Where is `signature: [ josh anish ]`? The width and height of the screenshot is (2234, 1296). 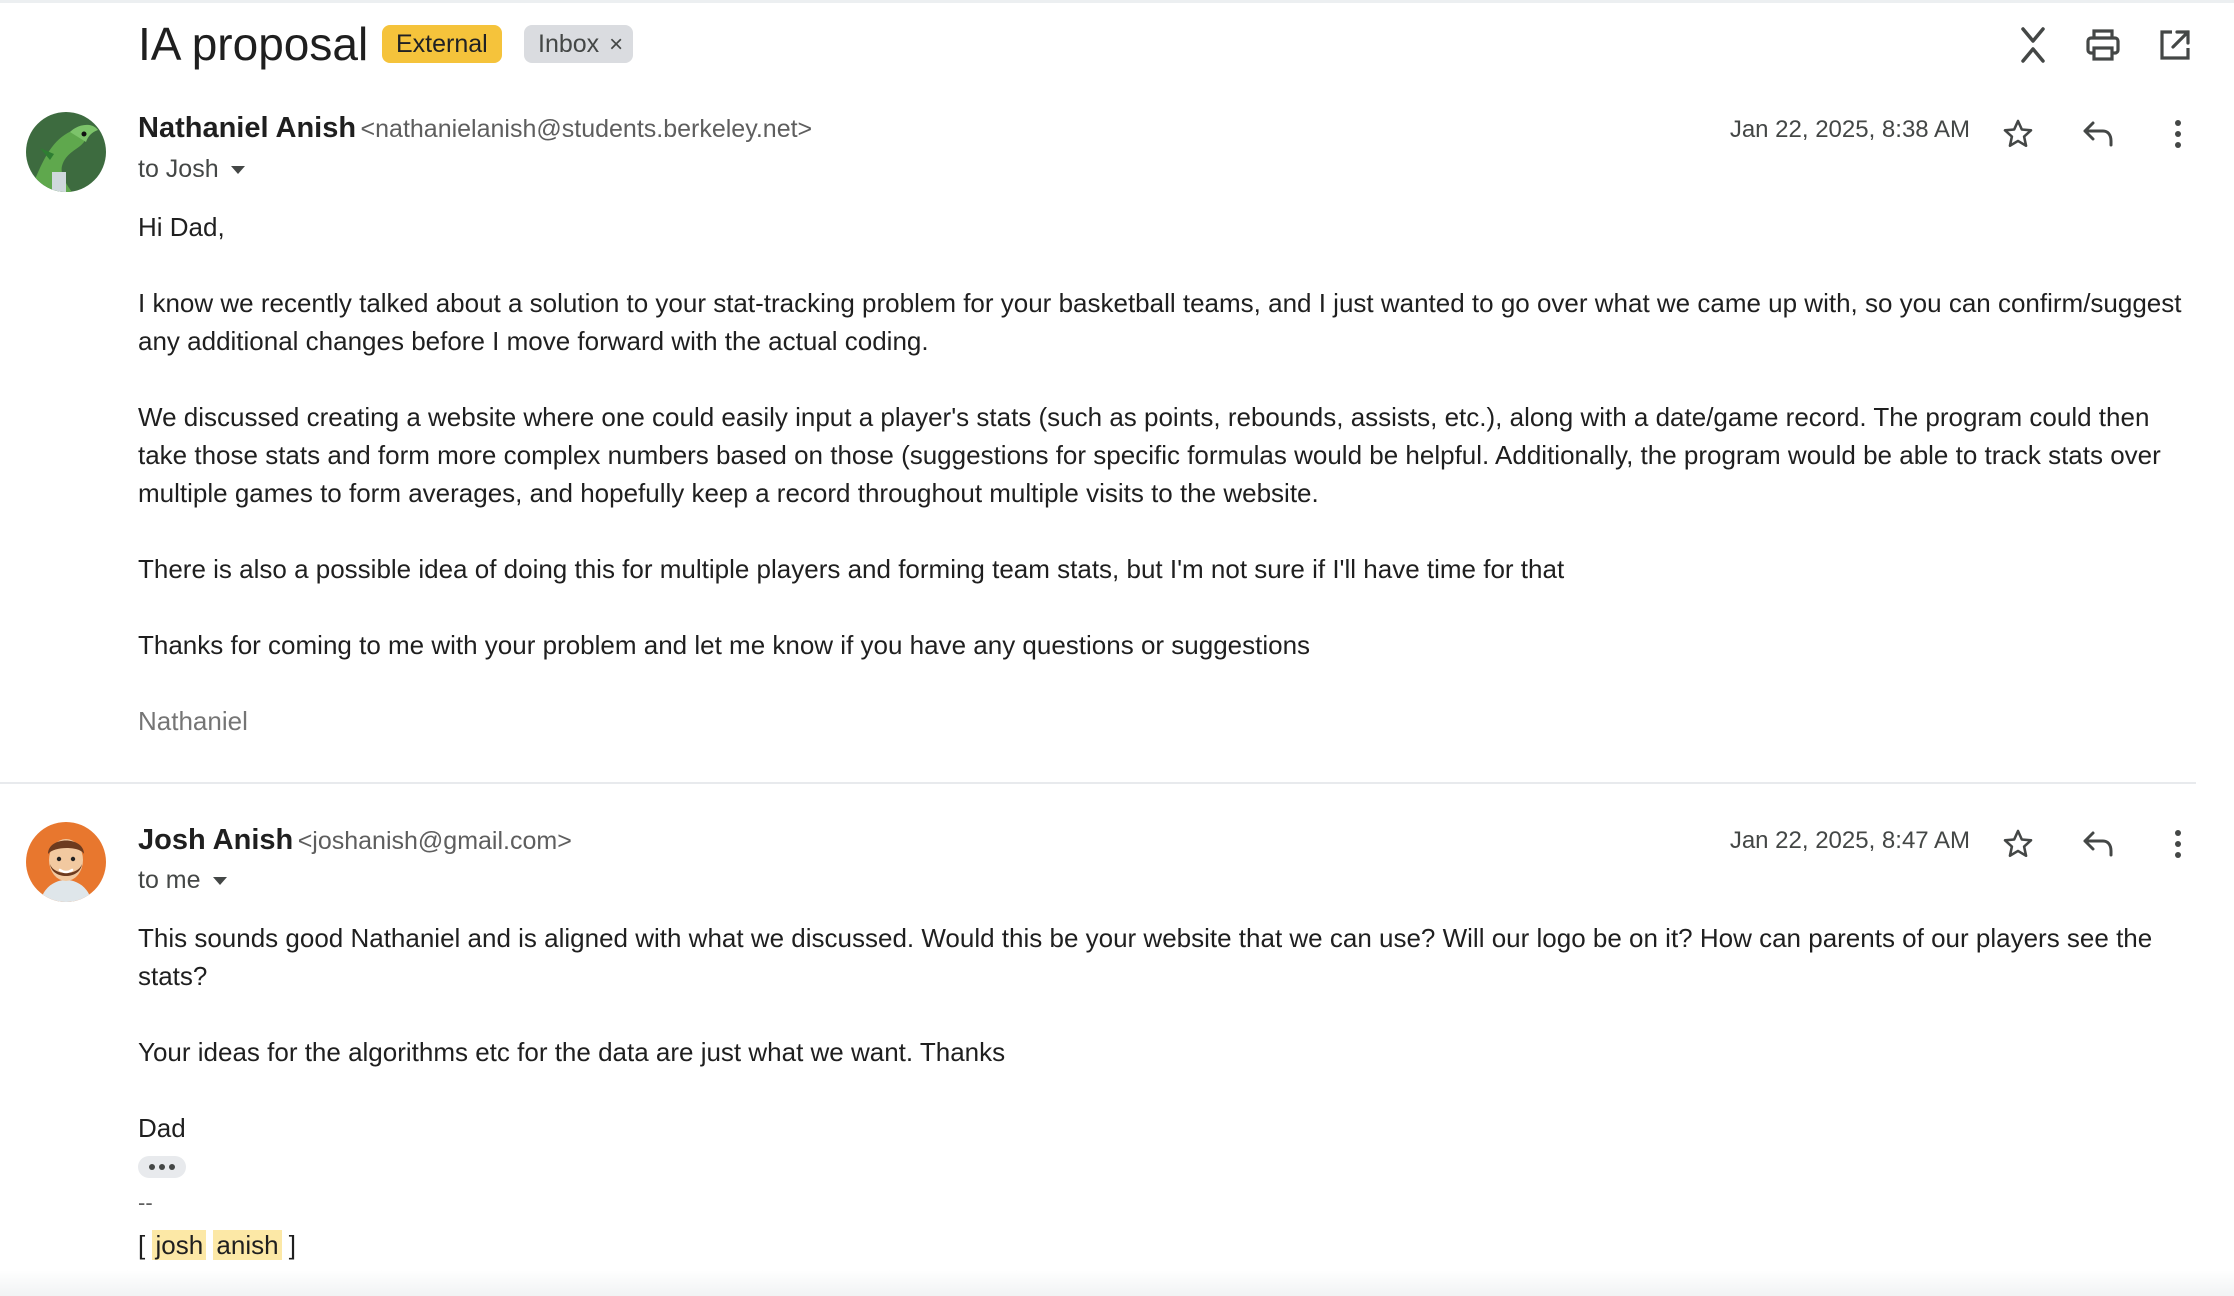
signature: [ josh anish ] is located at coordinates (217, 1245).